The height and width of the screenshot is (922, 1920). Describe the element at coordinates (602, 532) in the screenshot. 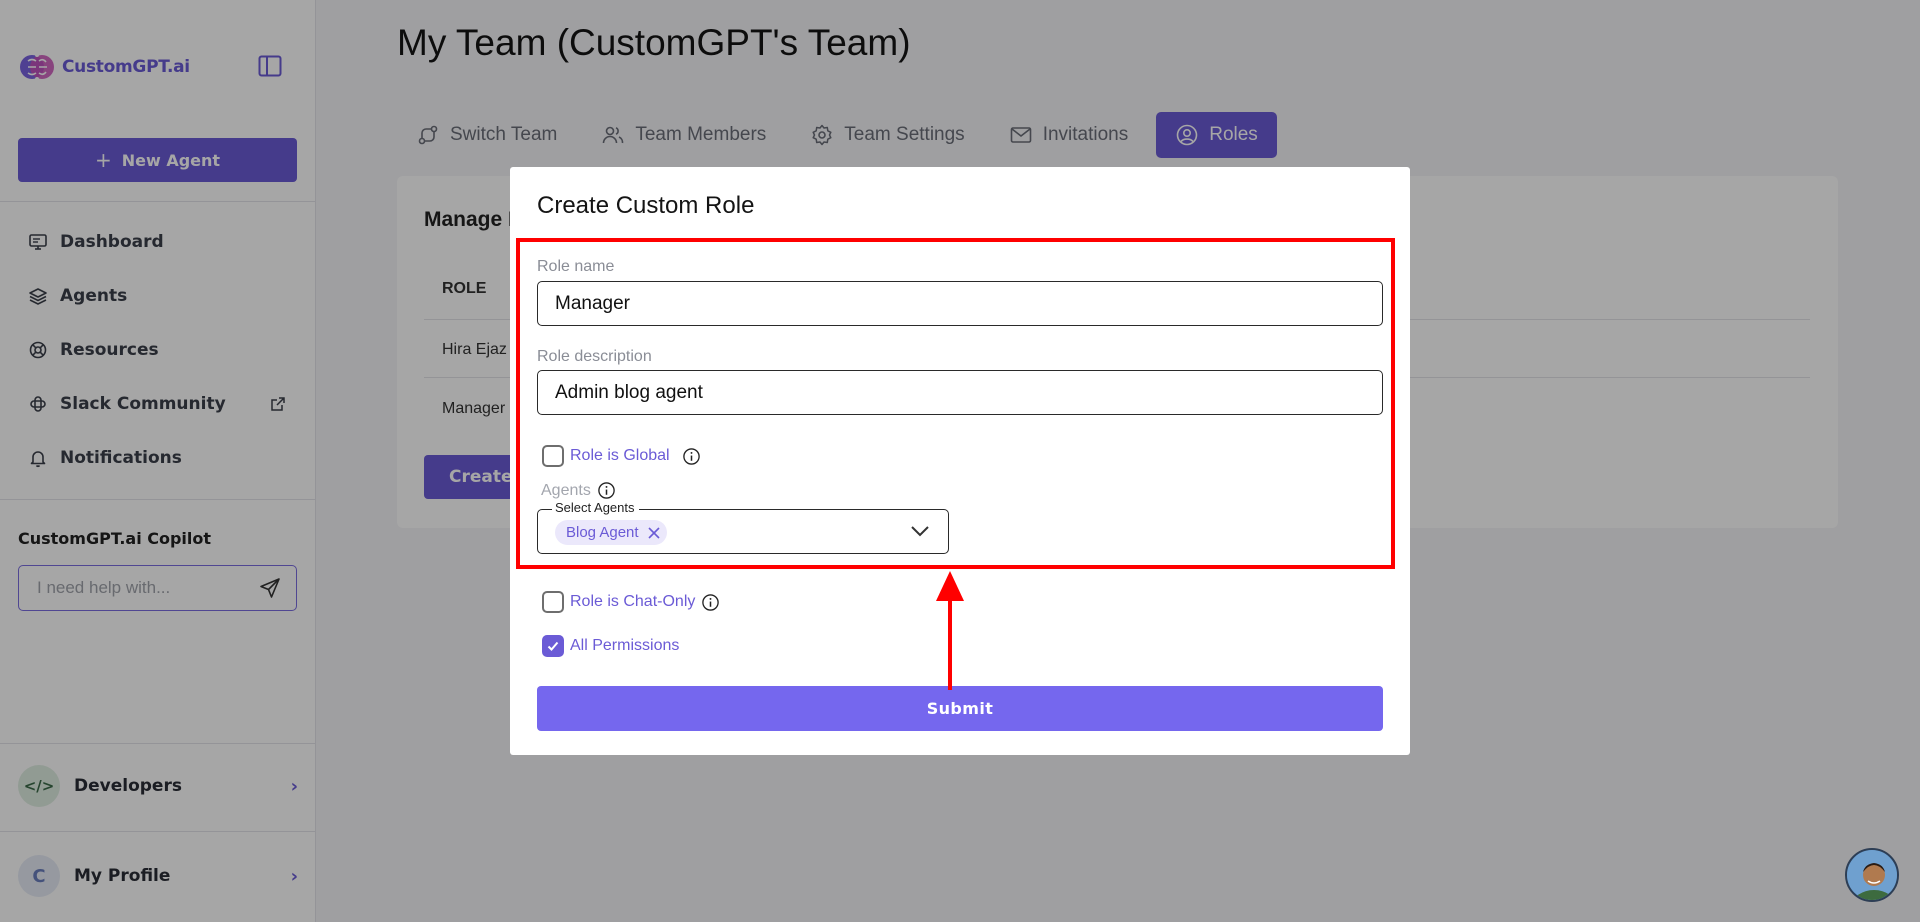

I see `chip-label: Blog Agent` at that location.